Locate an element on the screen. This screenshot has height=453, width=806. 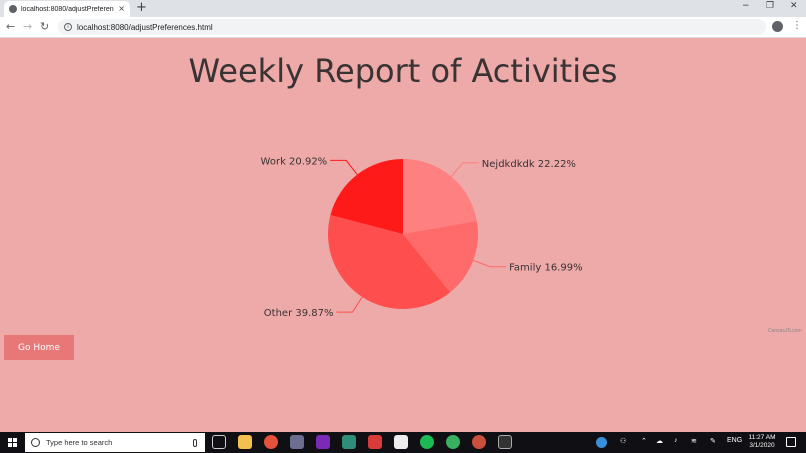
cortana-icon is located at coordinates (35, 442).